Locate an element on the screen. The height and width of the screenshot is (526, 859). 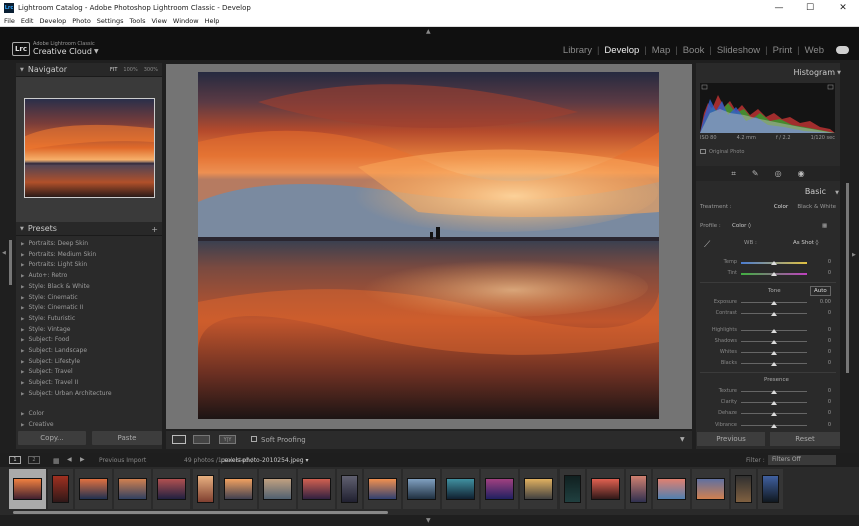
slider-knob-contrast is located at coordinates (774, 314).